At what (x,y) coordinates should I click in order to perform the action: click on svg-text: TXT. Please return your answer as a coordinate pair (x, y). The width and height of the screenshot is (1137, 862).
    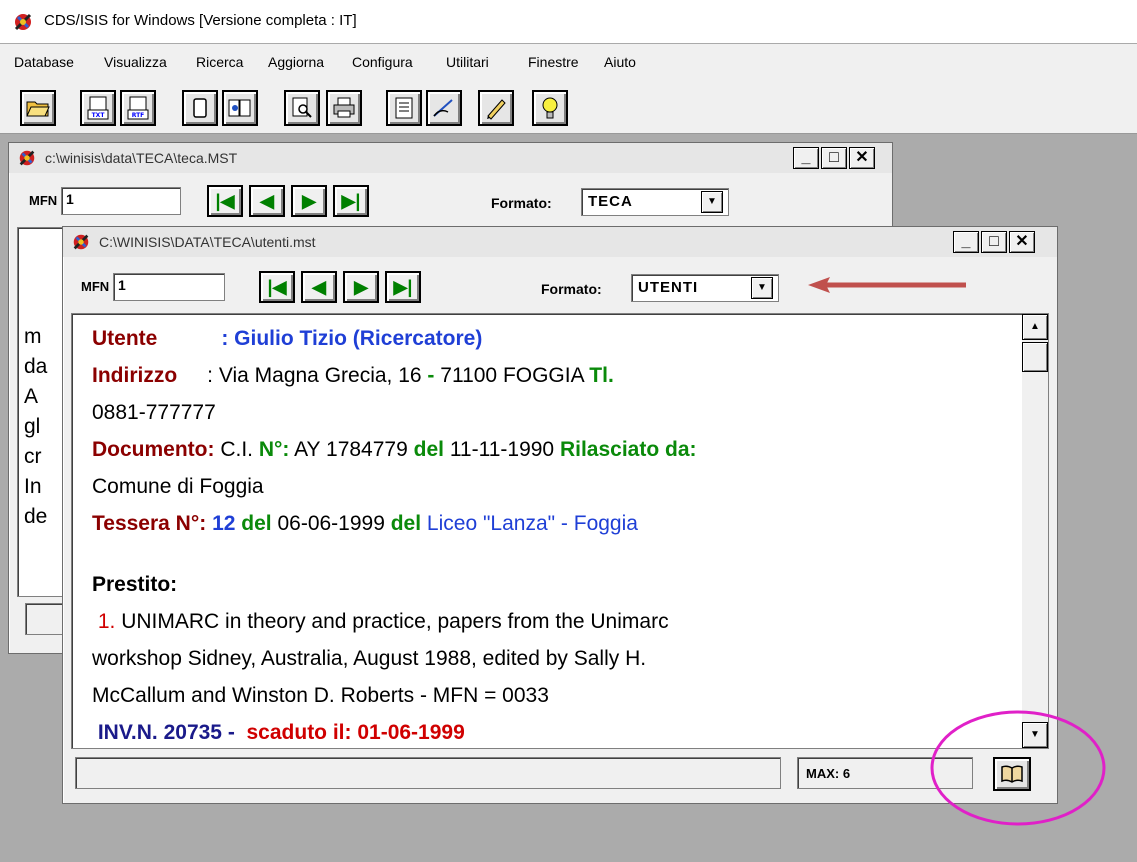
    Looking at the image, I should click on (99, 115).